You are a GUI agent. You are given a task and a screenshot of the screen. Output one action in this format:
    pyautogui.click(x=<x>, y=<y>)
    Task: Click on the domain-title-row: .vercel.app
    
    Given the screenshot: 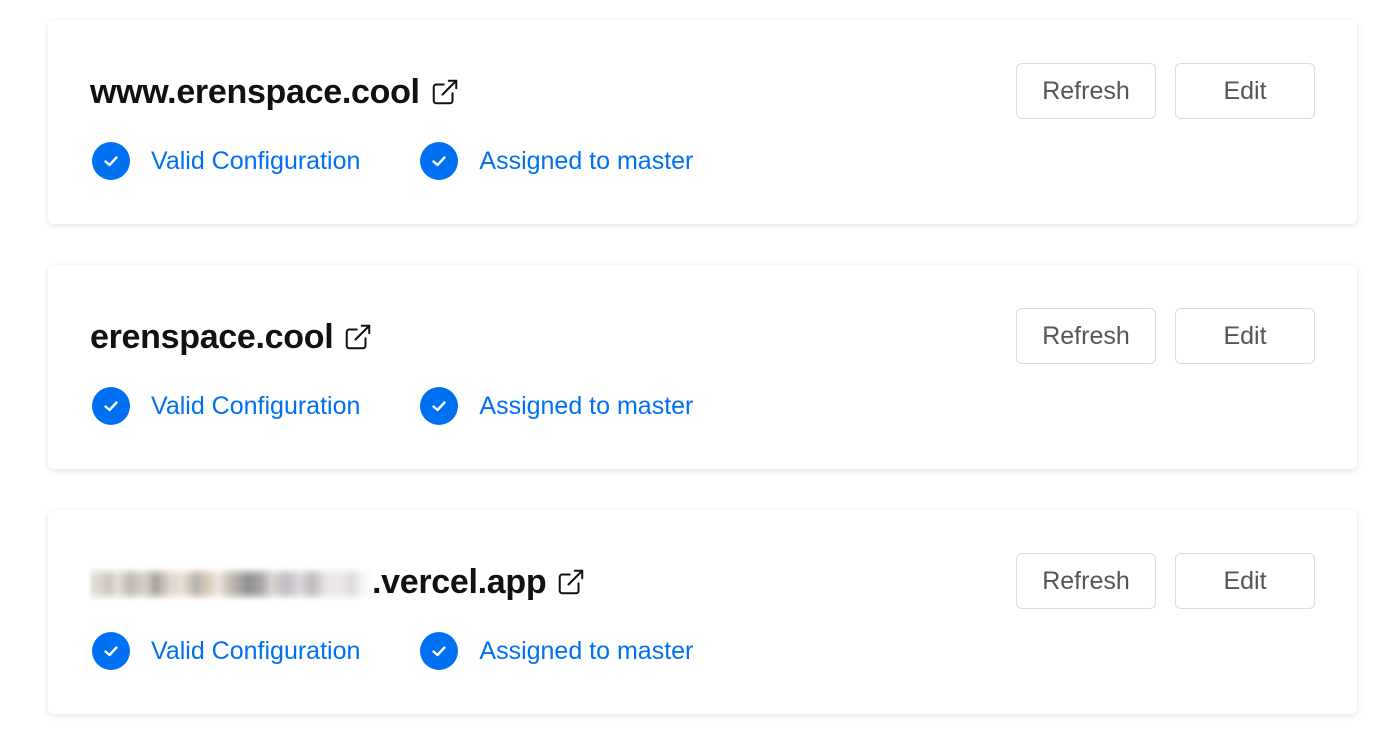 What is the action you would take?
    pyautogui.click(x=338, y=582)
    